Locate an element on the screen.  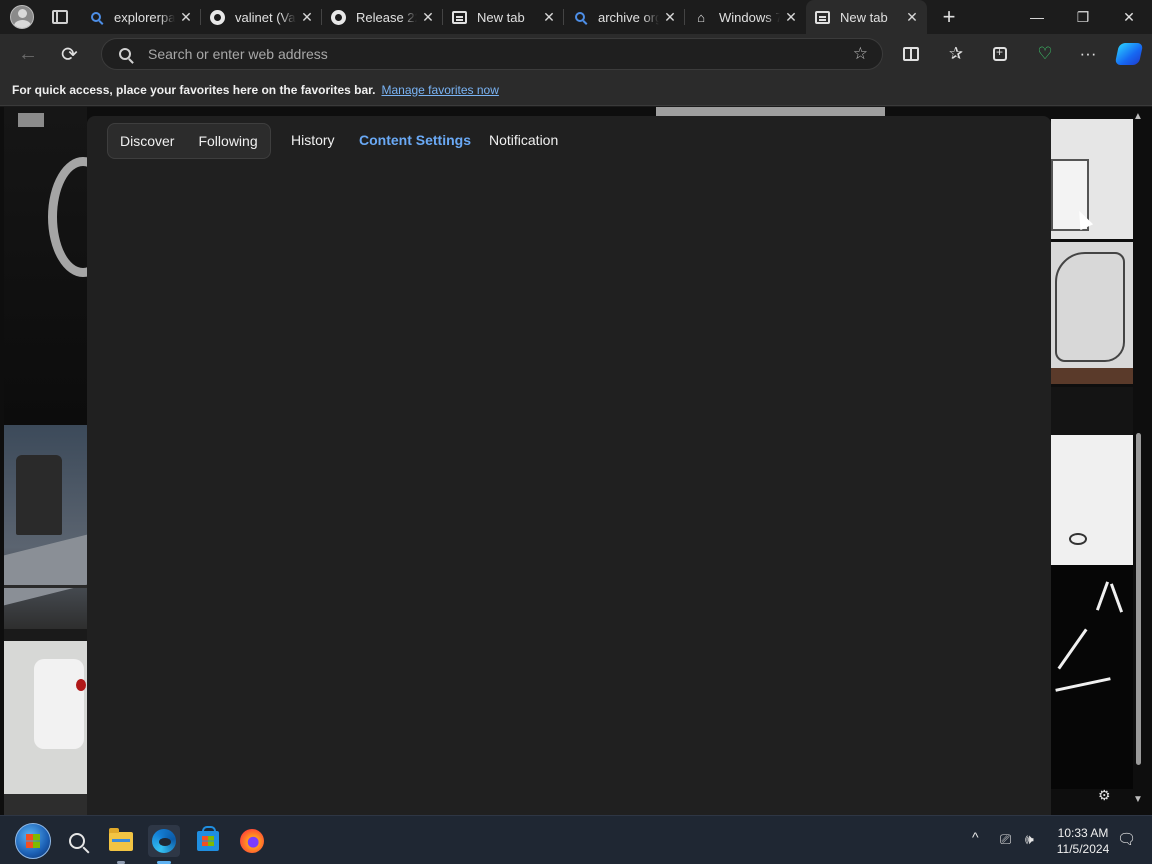
tab-title: Release 226 is located at coordinates (386, 17).